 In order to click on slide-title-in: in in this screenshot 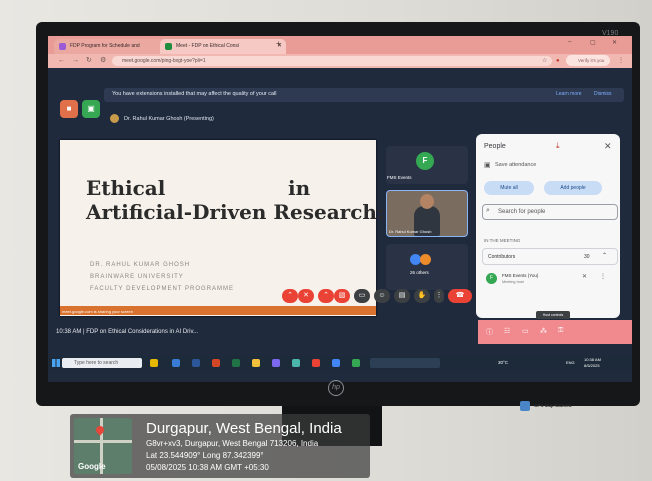, I will do `click(299, 188)`.